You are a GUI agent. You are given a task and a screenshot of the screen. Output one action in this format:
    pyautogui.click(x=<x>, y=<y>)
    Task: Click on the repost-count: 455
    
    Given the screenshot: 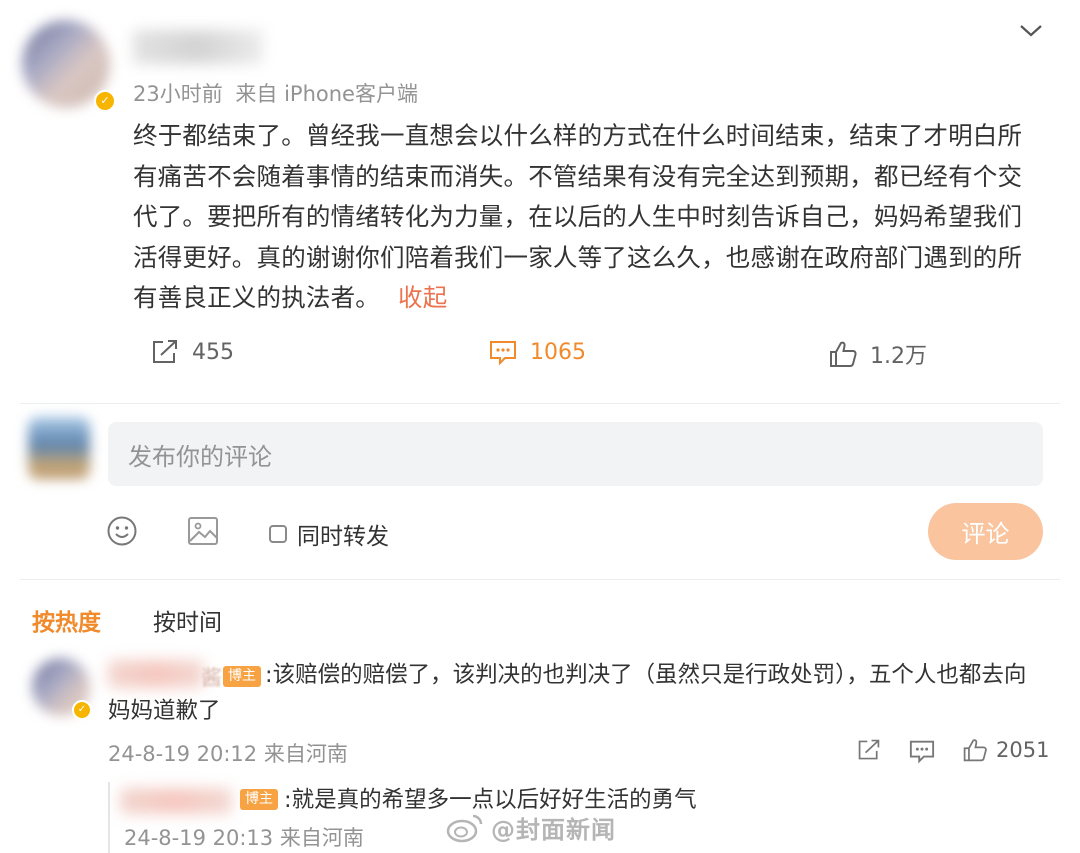 What is the action you would take?
    pyautogui.click(x=213, y=352)
    